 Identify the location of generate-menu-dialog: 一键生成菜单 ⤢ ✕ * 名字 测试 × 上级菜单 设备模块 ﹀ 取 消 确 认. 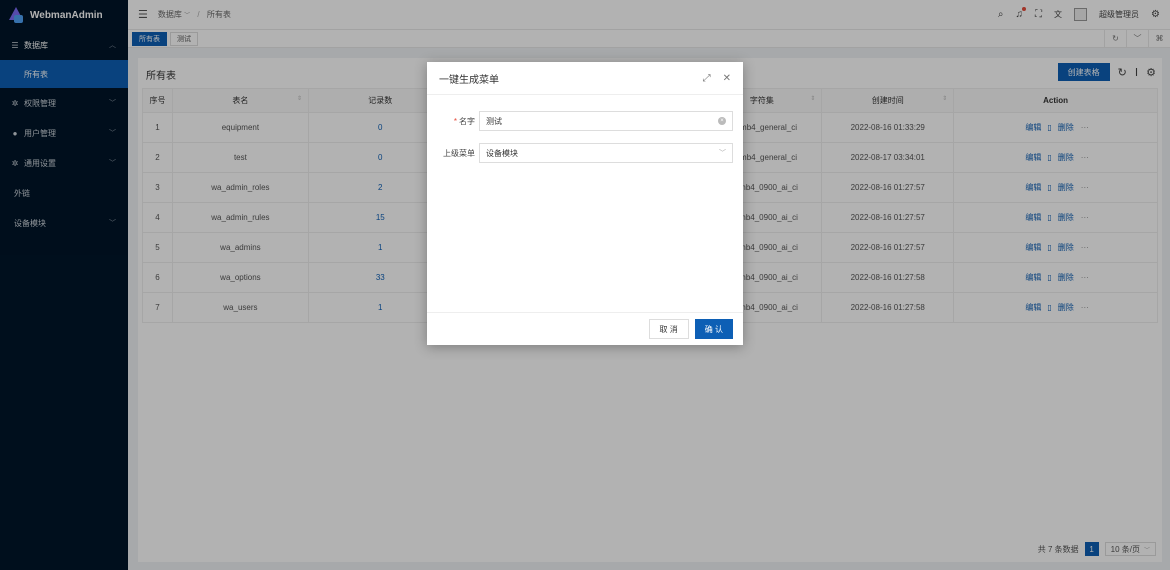
(585, 203).